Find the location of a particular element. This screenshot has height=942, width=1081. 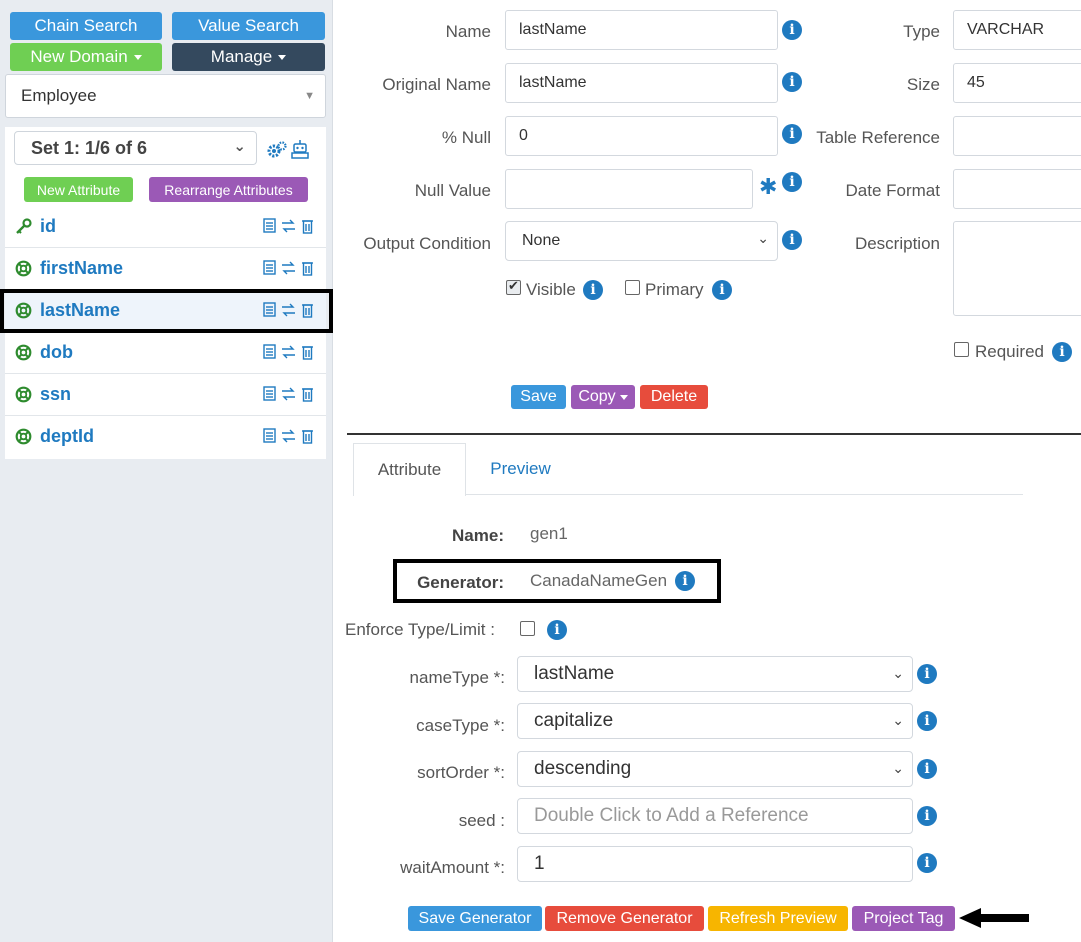

null-value-input is located at coordinates (629, 189).